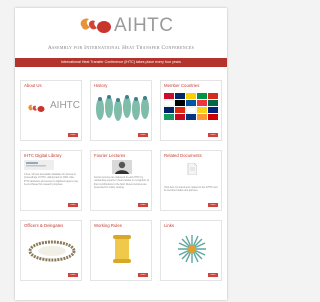 The height and width of the screenshot is (302, 320). I want to click on card-title: About Us, so click(33, 85).